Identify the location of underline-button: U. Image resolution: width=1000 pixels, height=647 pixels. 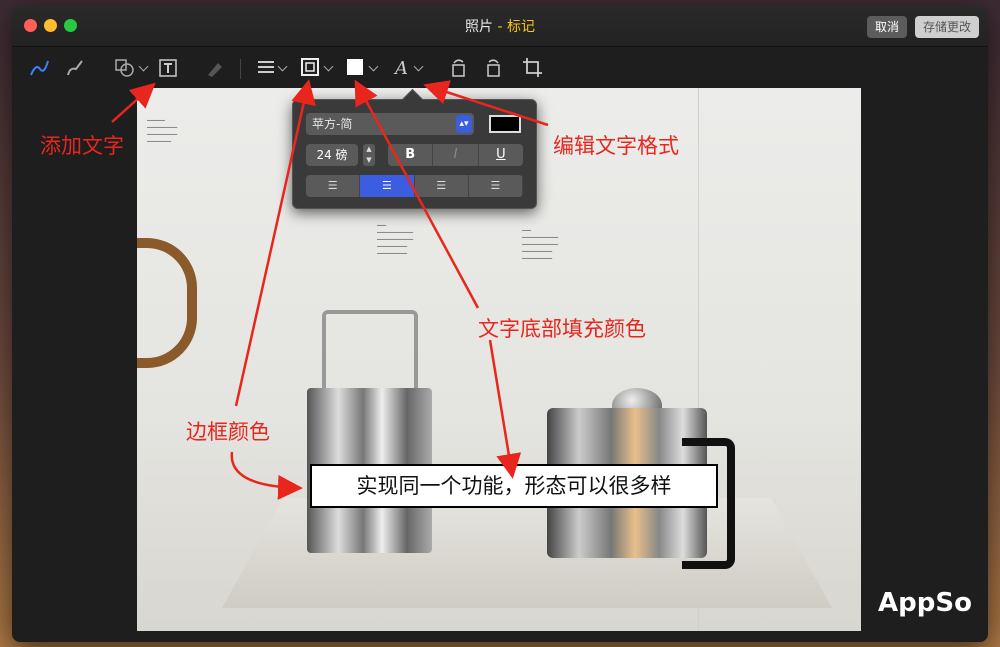
(501, 155).